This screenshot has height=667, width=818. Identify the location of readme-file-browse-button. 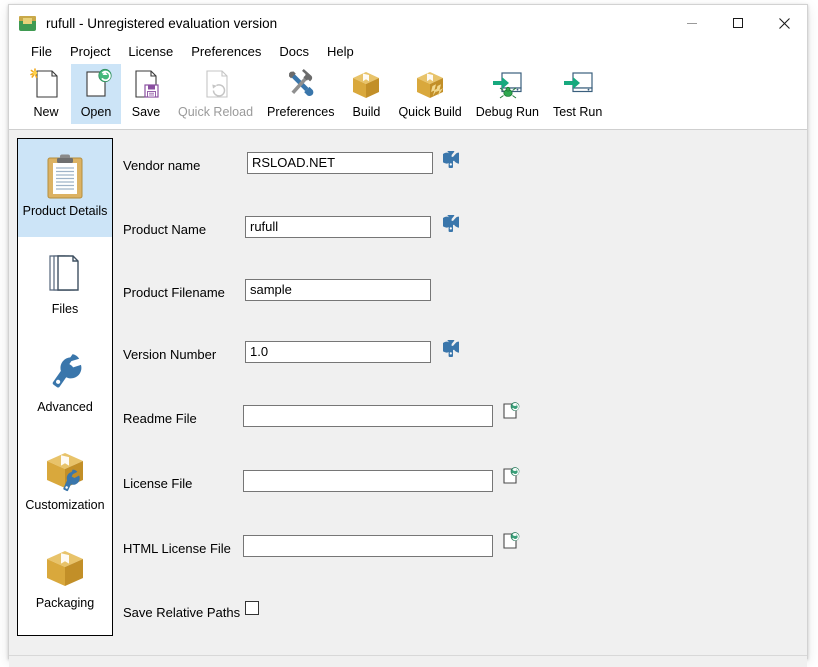
(511, 411).